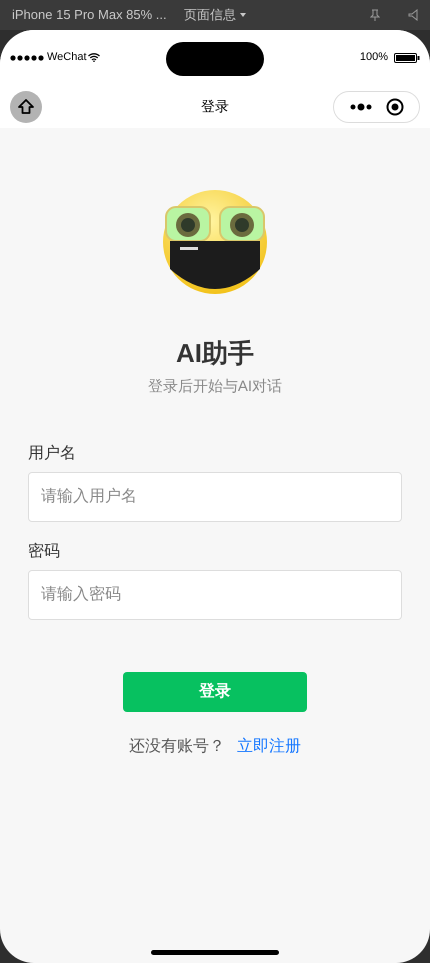  I want to click on nav-title: 登录, so click(215, 106).